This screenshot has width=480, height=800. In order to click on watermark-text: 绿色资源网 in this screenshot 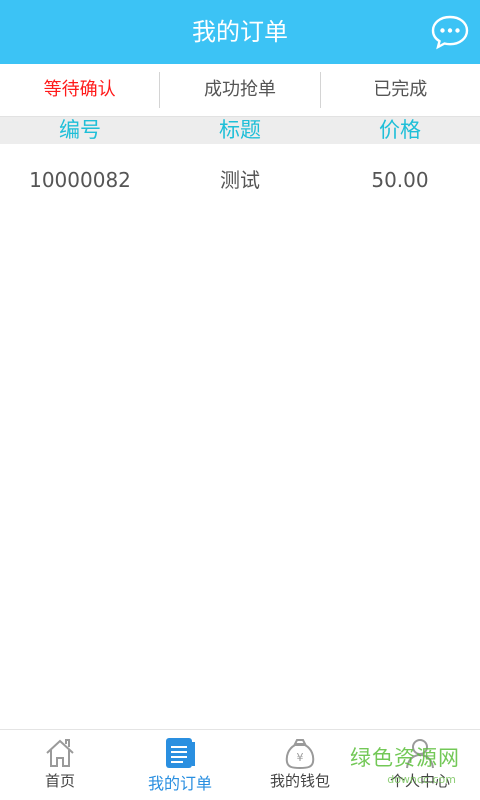, I will do `click(405, 758)`.